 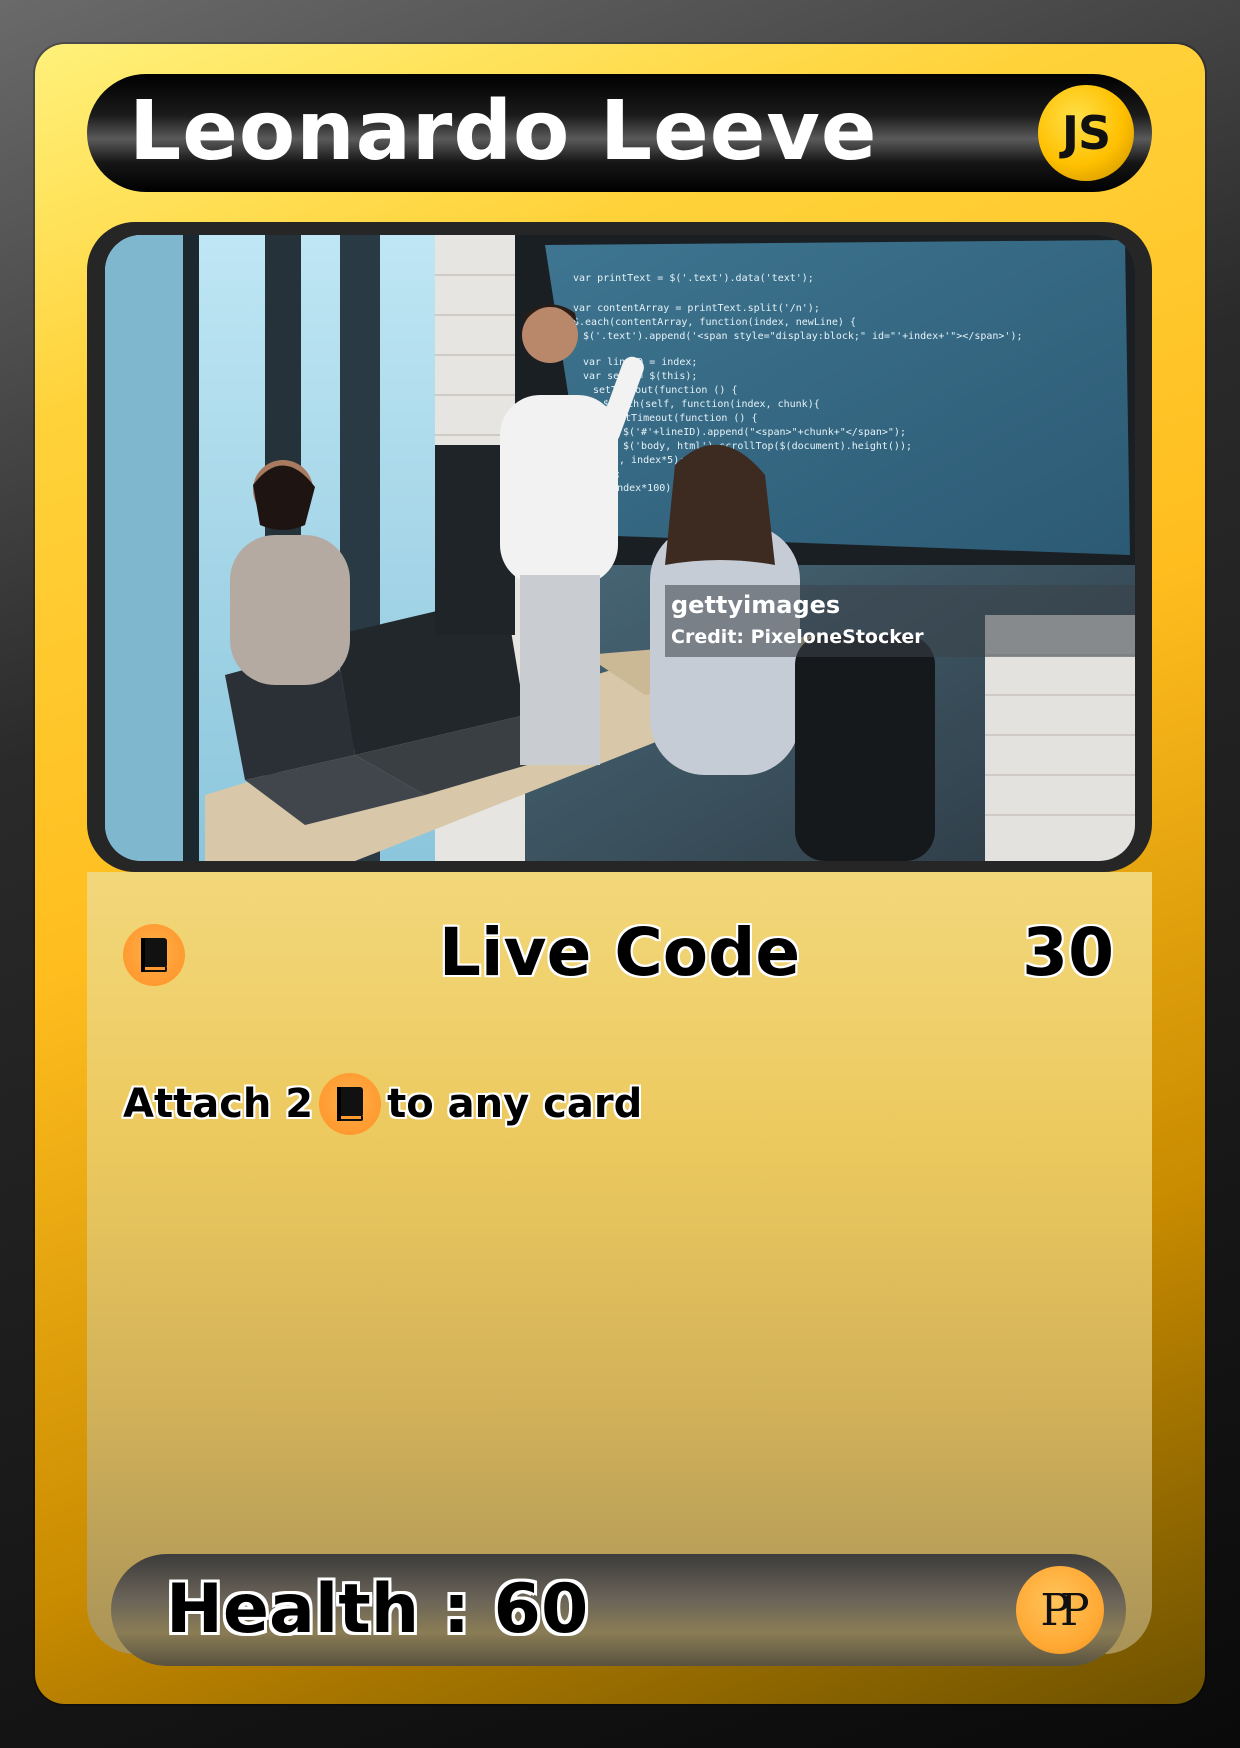 I want to click on card-name: Leonardo Leeve, so click(x=503, y=131).